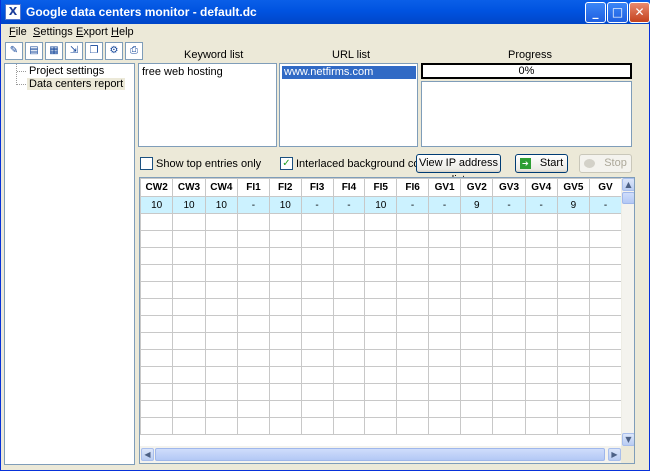 The width and height of the screenshot is (650, 471). What do you see at coordinates (182, 72) in the screenshot?
I see `keyword-item: free web hosting` at bounding box center [182, 72].